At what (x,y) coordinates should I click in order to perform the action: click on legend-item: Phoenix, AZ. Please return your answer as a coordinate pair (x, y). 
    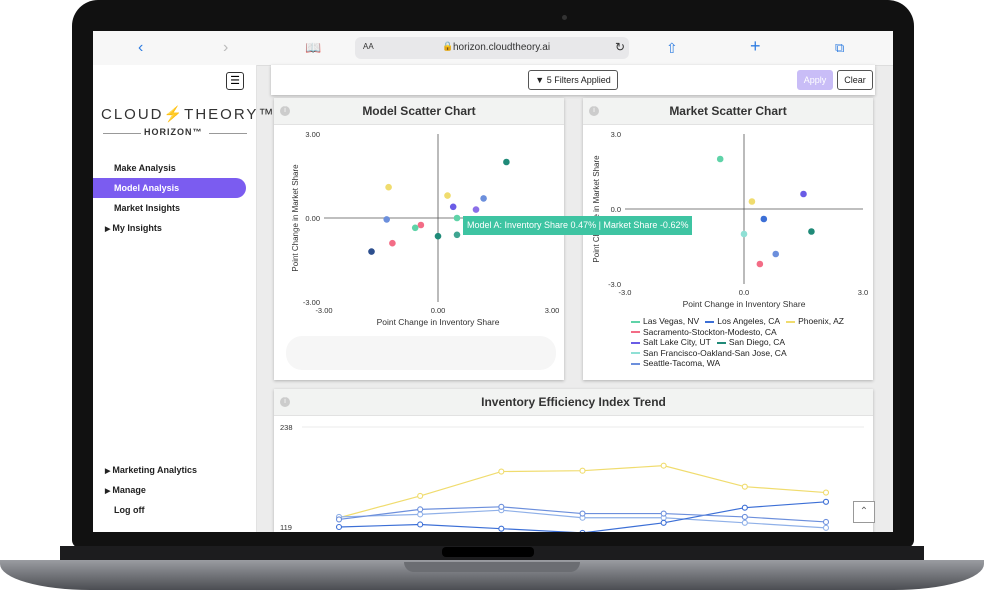
    Looking at the image, I should click on (815, 321).